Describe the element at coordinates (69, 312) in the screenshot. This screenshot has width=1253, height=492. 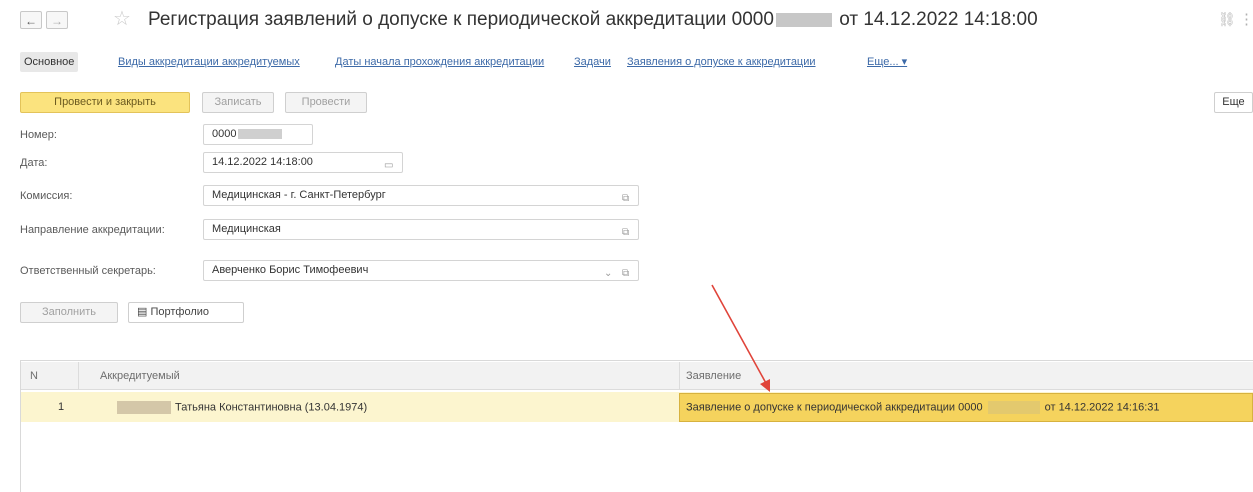
I see `fill-button: Заполнить` at that location.